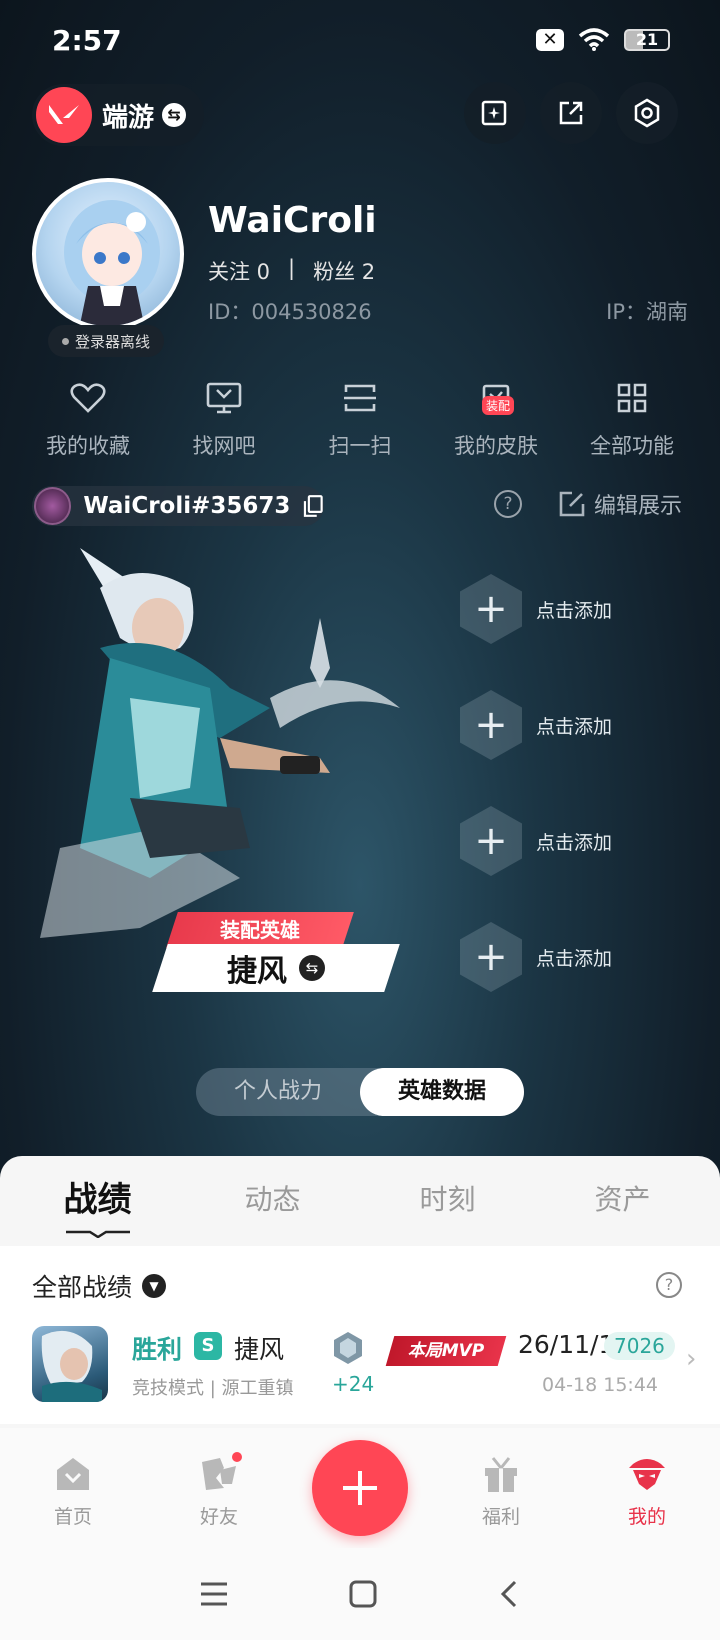 Image resolution: width=720 pixels, height=1640 pixels. What do you see at coordinates (360, 40) in the screenshot?
I see `status-bar: 2:57 ✕ 21` at bounding box center [360, 40].